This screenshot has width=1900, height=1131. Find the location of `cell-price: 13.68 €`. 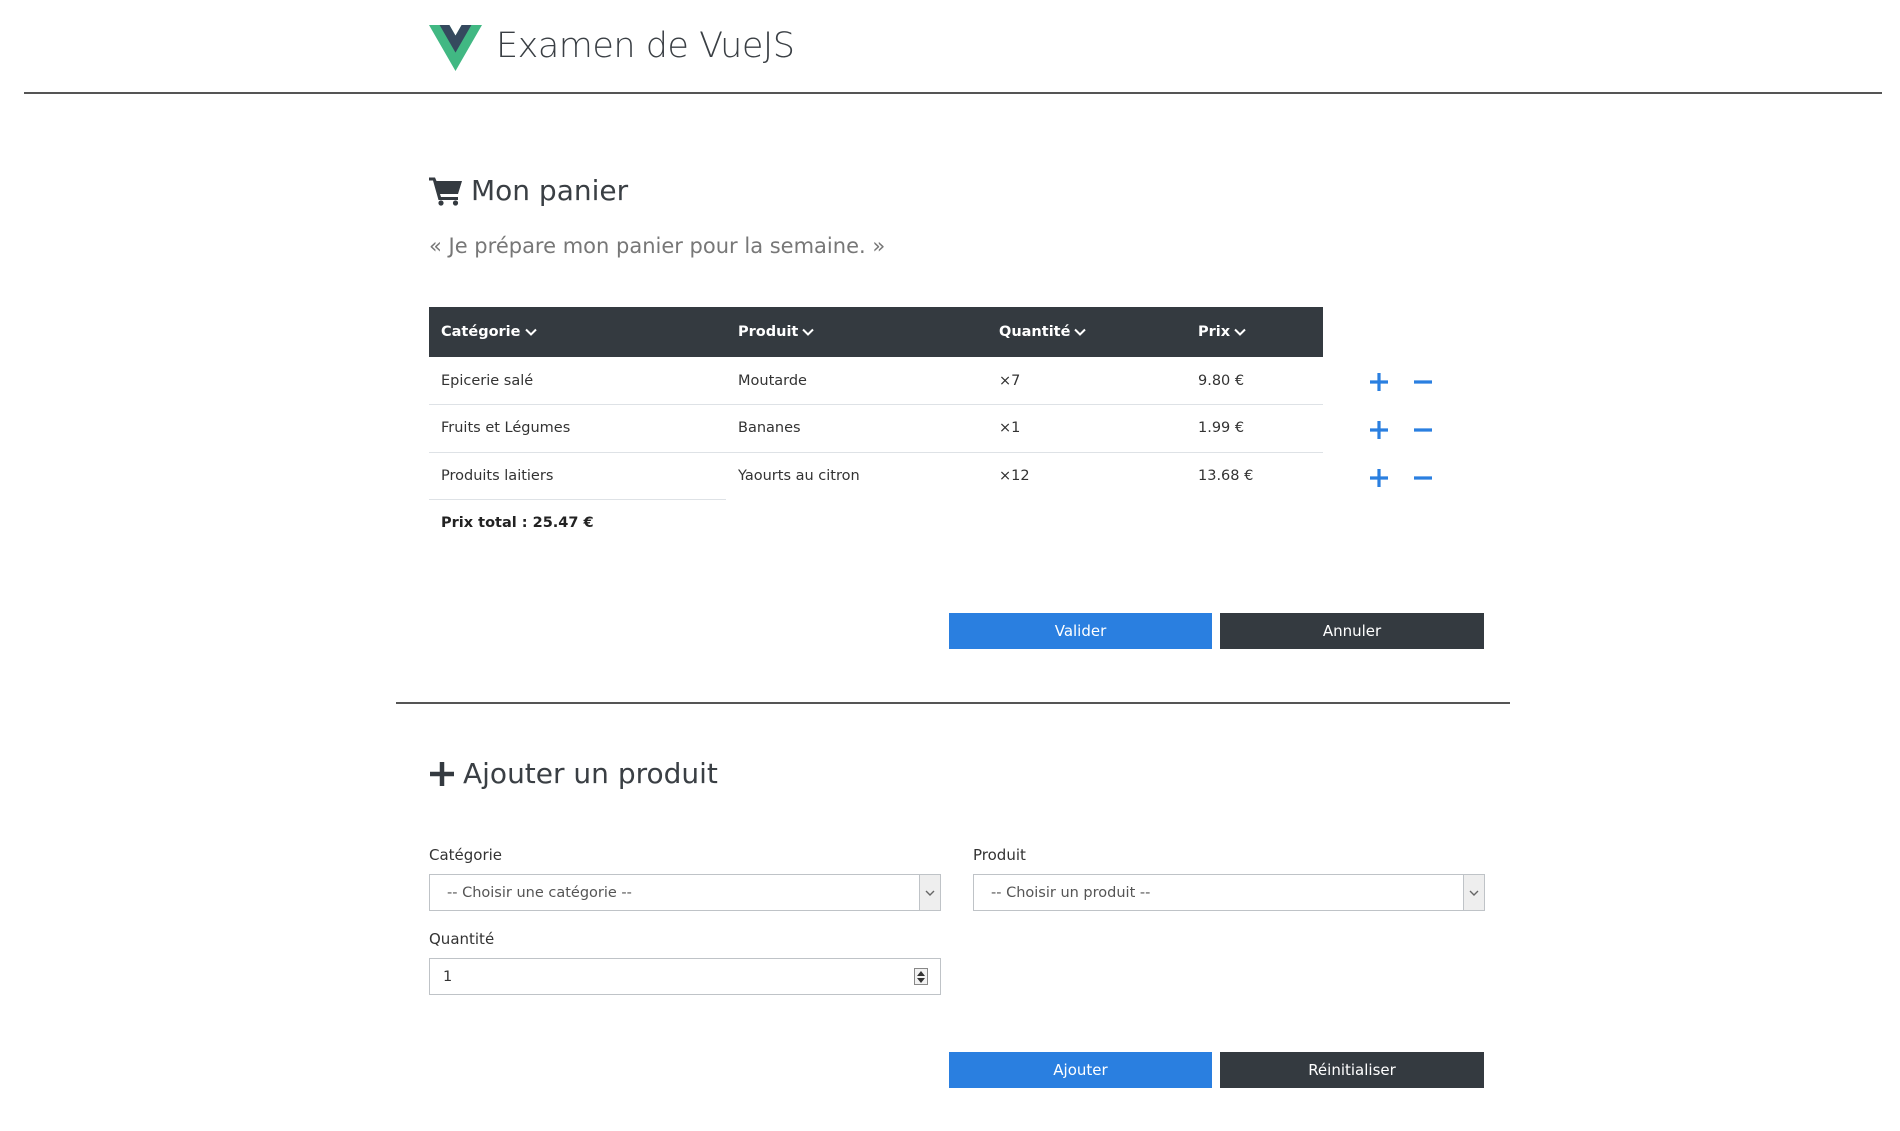

cell-price: 13.68 € is located at coordinates (1254, 475).